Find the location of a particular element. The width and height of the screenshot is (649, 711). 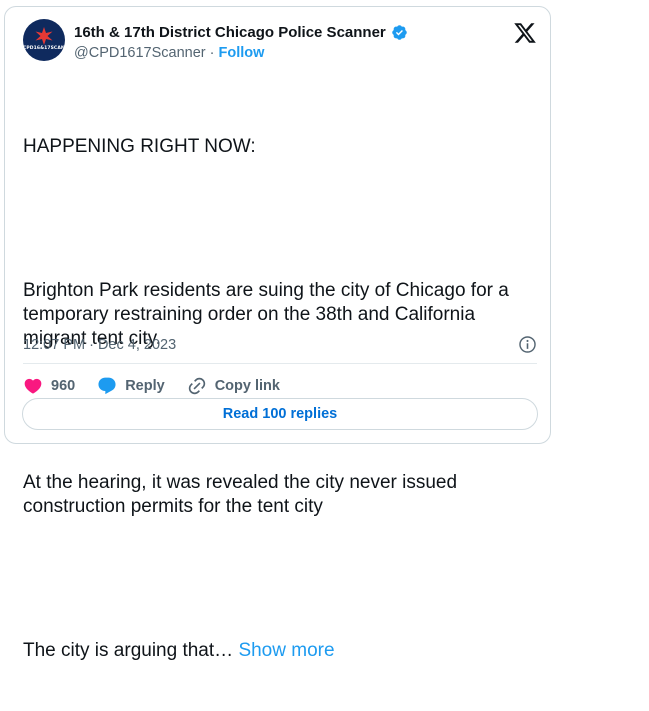

copy-link-button: Copy link is located at coordinates (233, 386).